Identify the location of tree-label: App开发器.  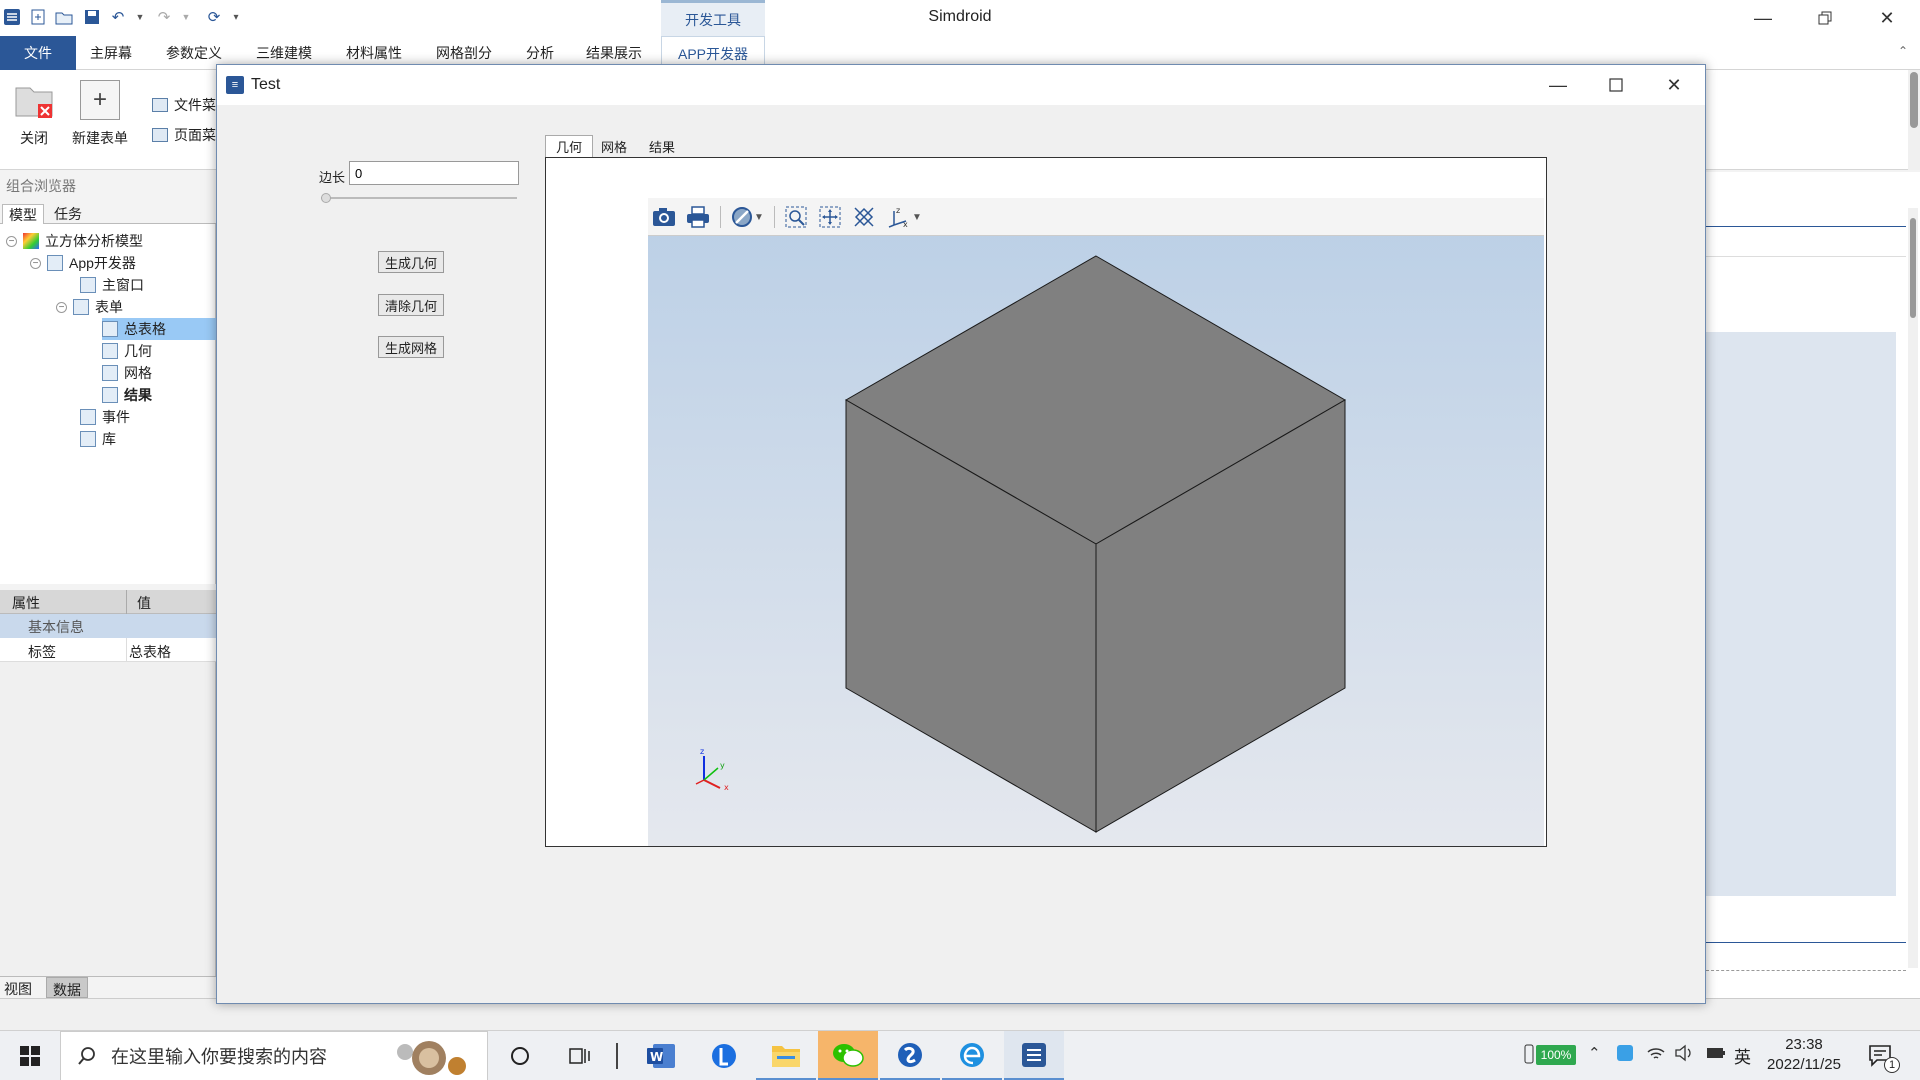
(102, 263).